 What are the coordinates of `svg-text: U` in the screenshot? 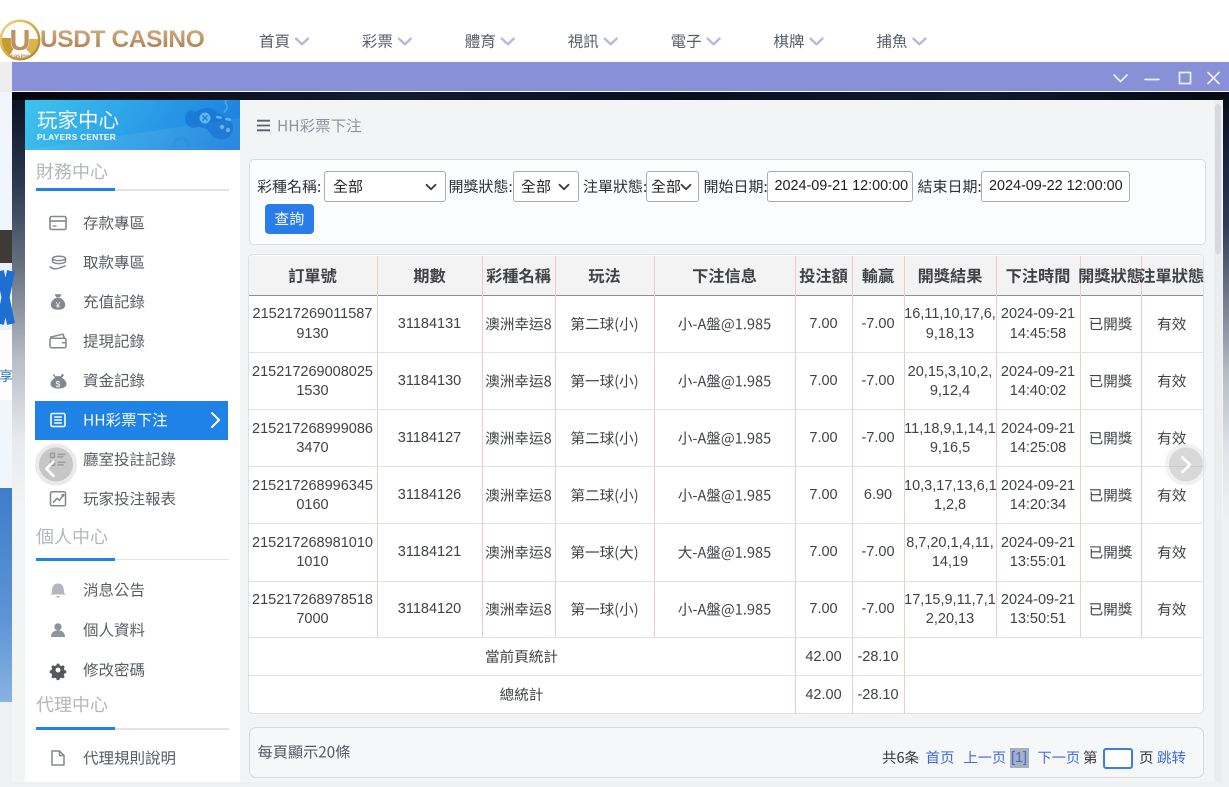 It's located at (20, 41).